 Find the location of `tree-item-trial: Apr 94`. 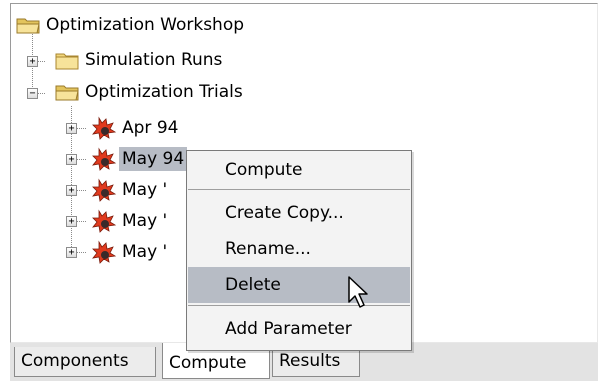

tree-item-trial: Apr 94 is located at coordinates (136, 128).